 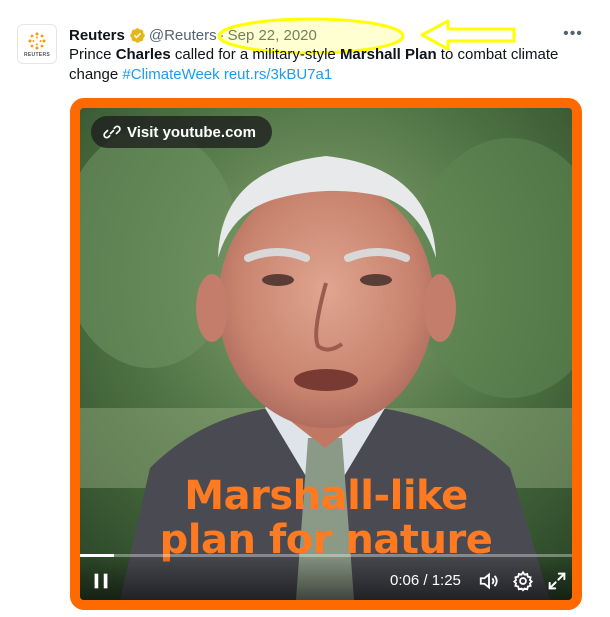 I want to click on pause-icon, so click(x=101, y=581).